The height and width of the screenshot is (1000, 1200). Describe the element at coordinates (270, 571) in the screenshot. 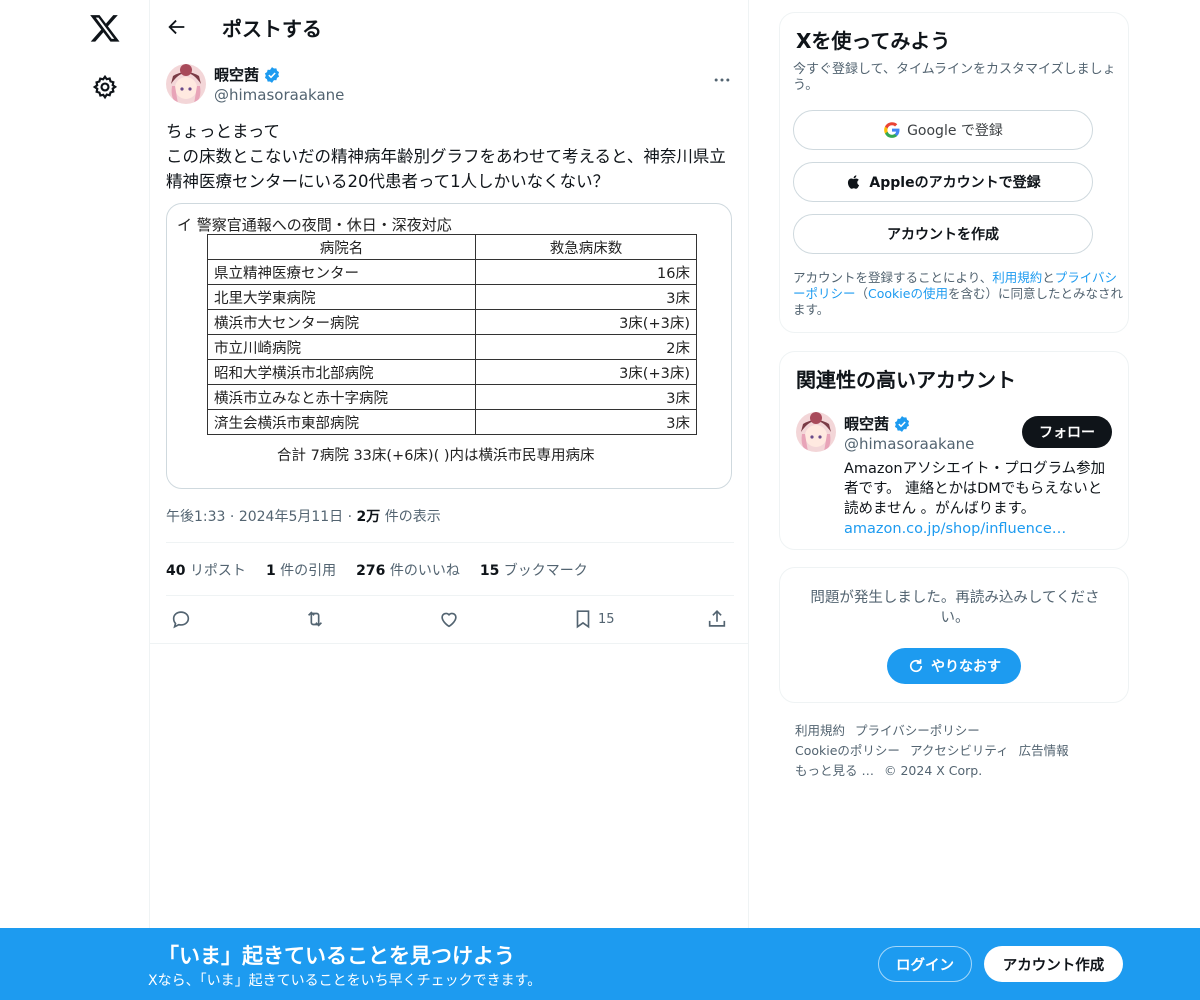

I see `quotes-count: 1` at that location.